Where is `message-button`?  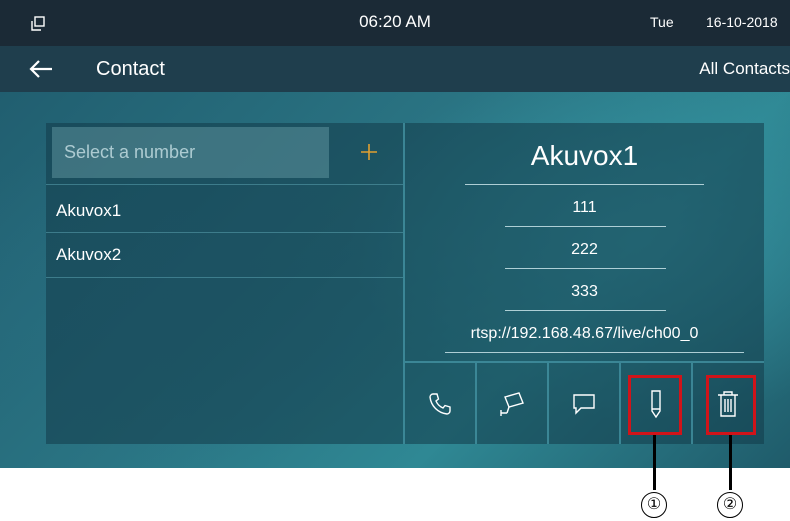
message-button is located at coordinates (584, 403).